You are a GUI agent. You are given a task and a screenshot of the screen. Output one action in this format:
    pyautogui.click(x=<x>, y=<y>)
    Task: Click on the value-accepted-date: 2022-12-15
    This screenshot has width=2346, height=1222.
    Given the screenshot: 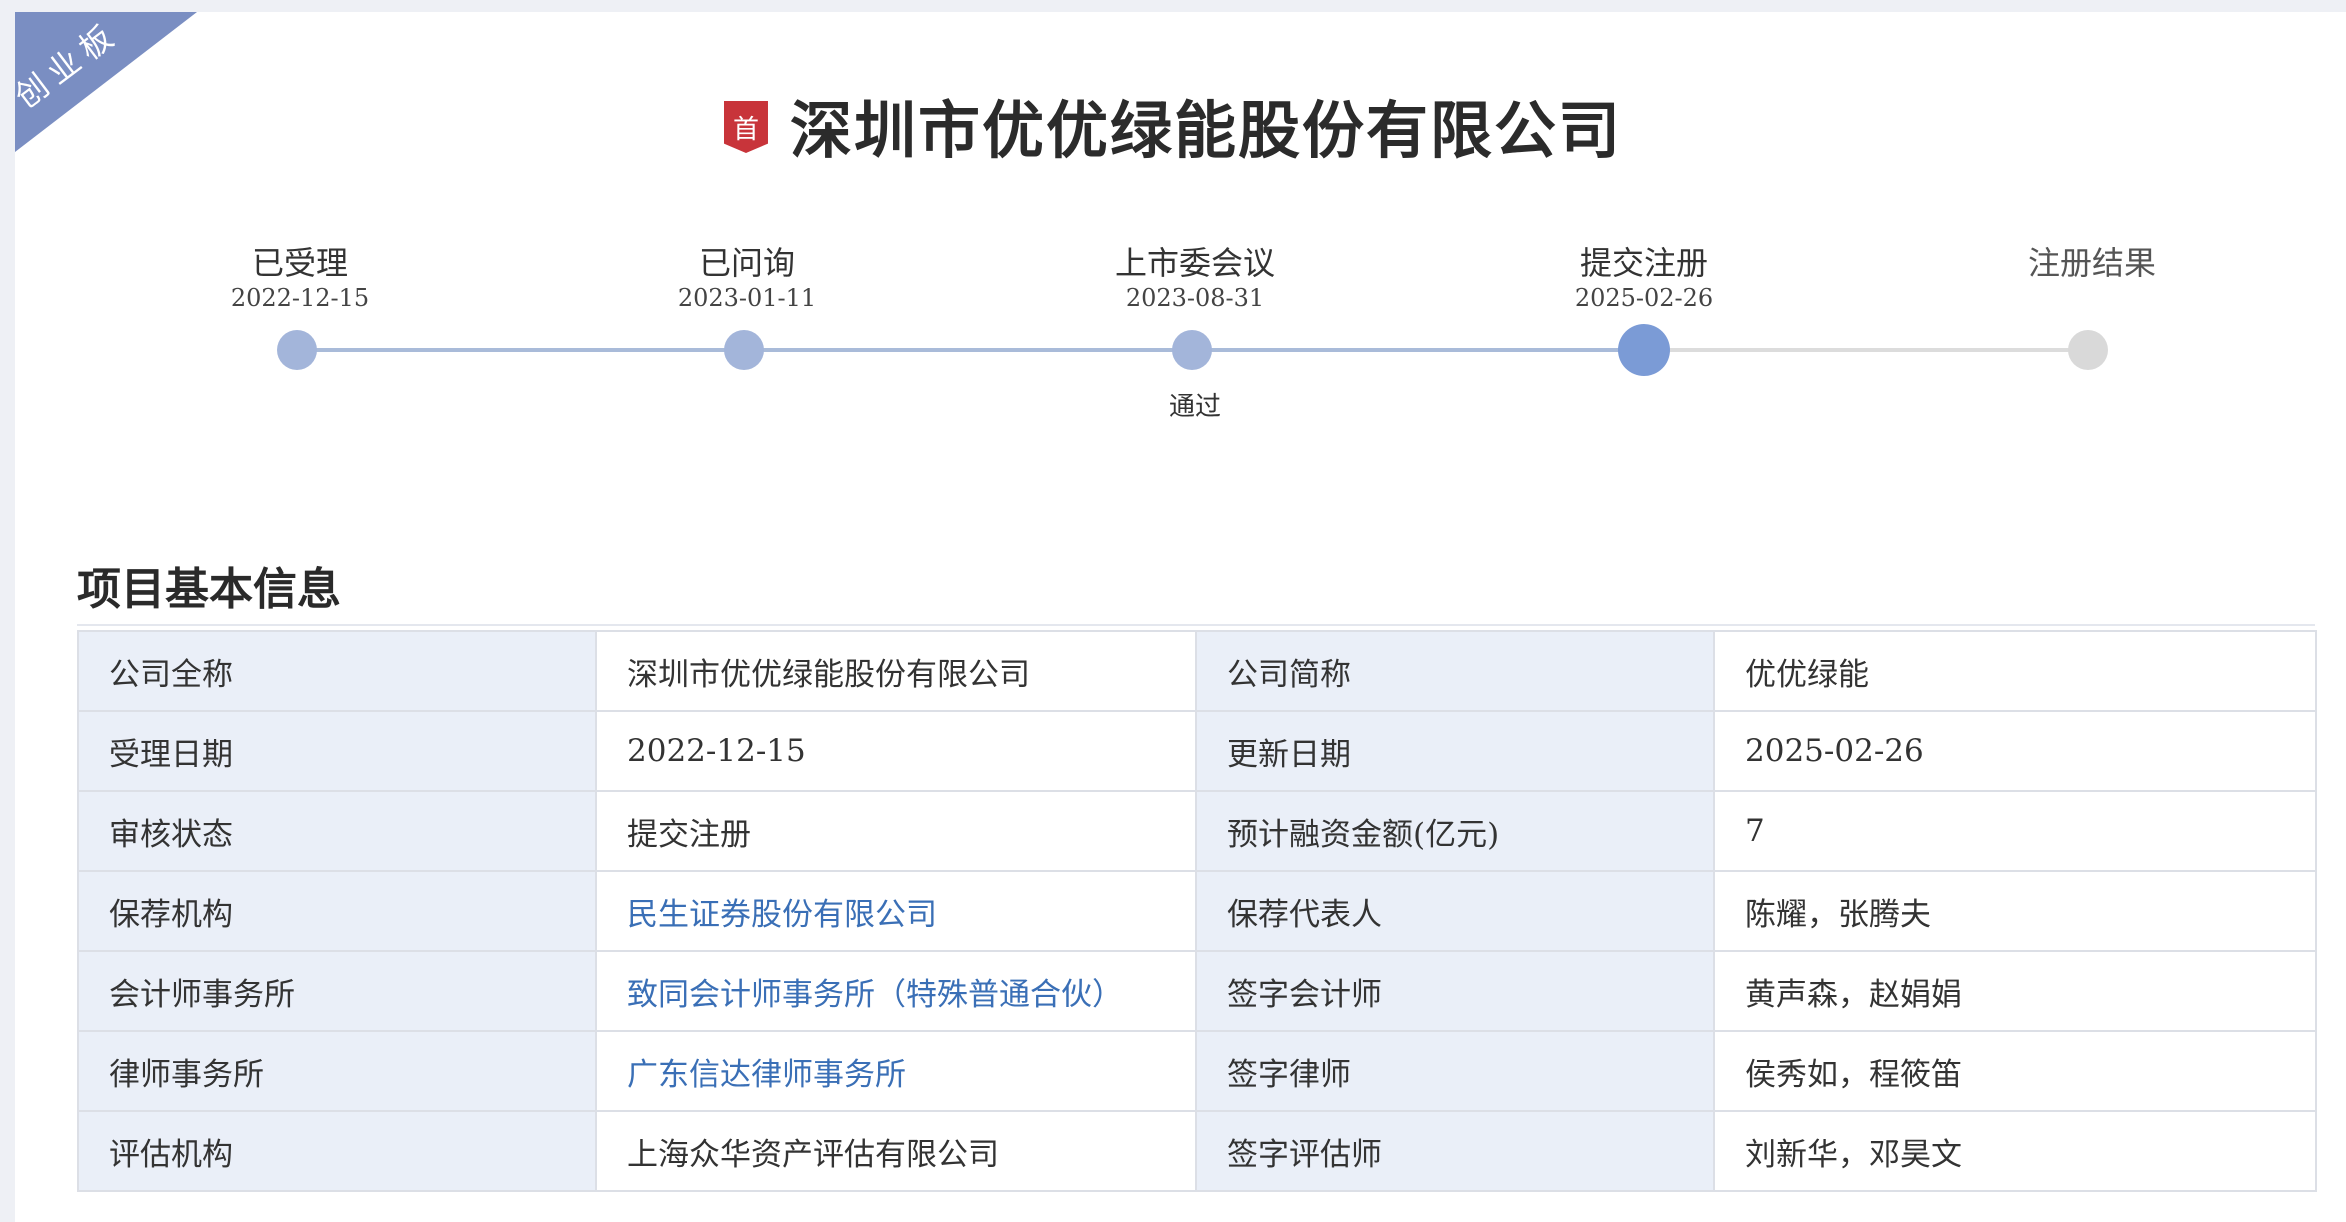 What is the action you would take?
    pyautogui.click(x=896, y=751)
    